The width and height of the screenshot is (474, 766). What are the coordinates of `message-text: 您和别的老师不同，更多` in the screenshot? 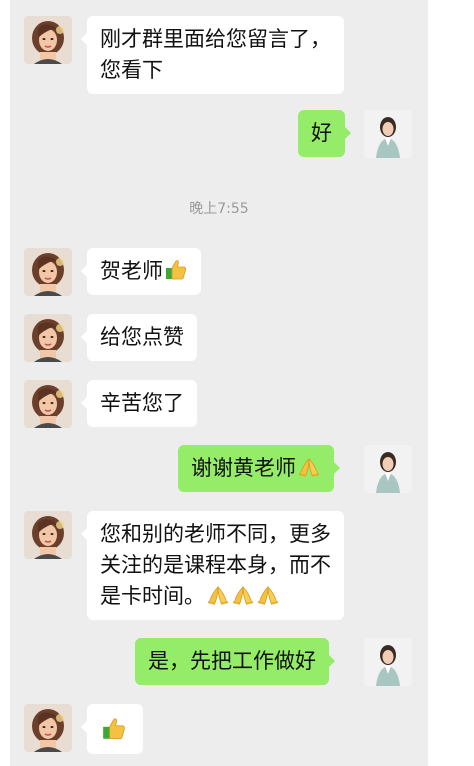 It's located at (215, 534).